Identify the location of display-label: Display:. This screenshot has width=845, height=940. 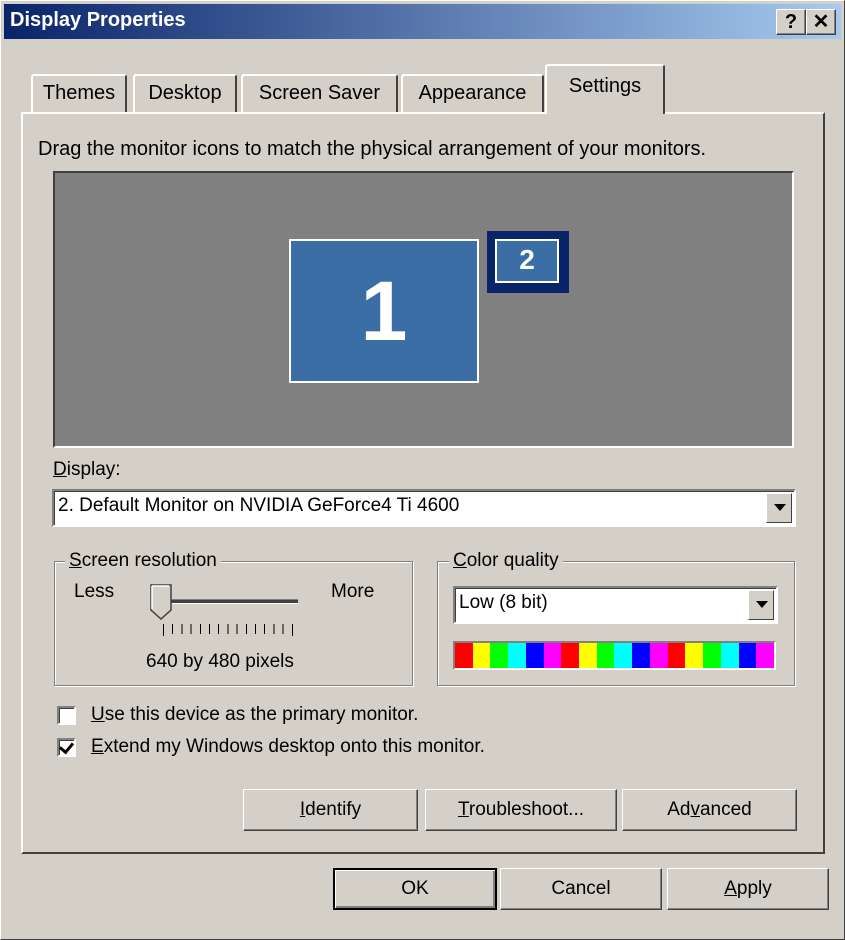
(87, 469).